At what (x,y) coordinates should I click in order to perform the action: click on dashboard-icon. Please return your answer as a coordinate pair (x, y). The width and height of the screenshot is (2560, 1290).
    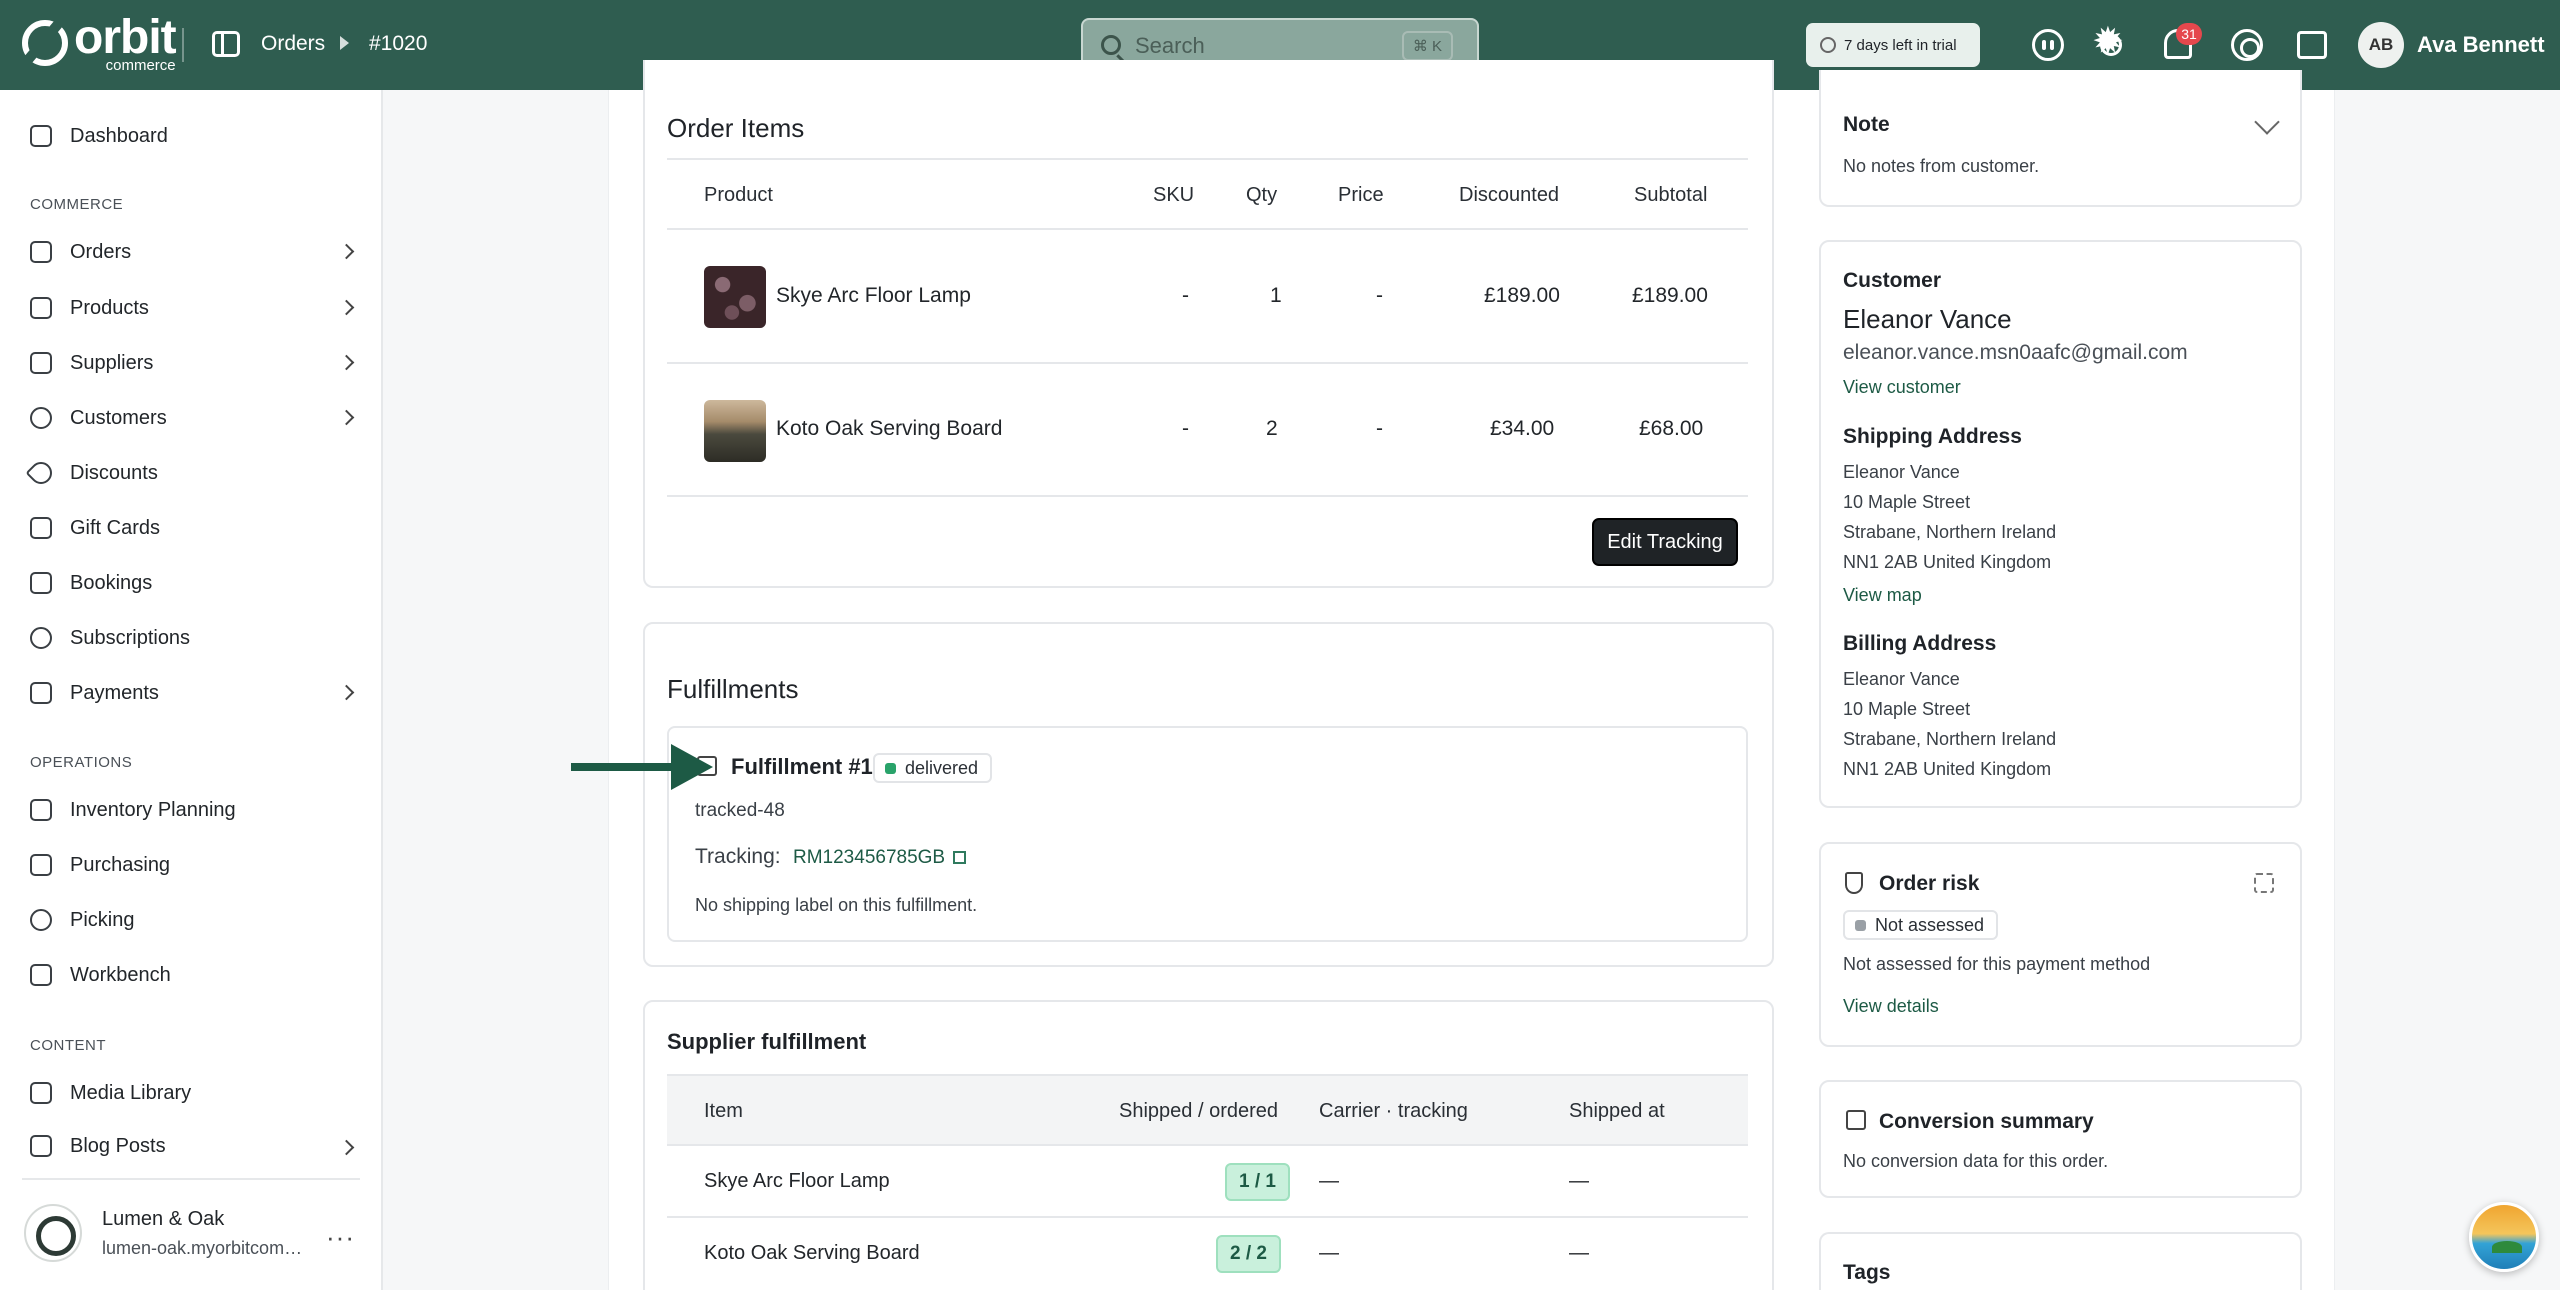
    Looking at the image, I should click on (41, 136).